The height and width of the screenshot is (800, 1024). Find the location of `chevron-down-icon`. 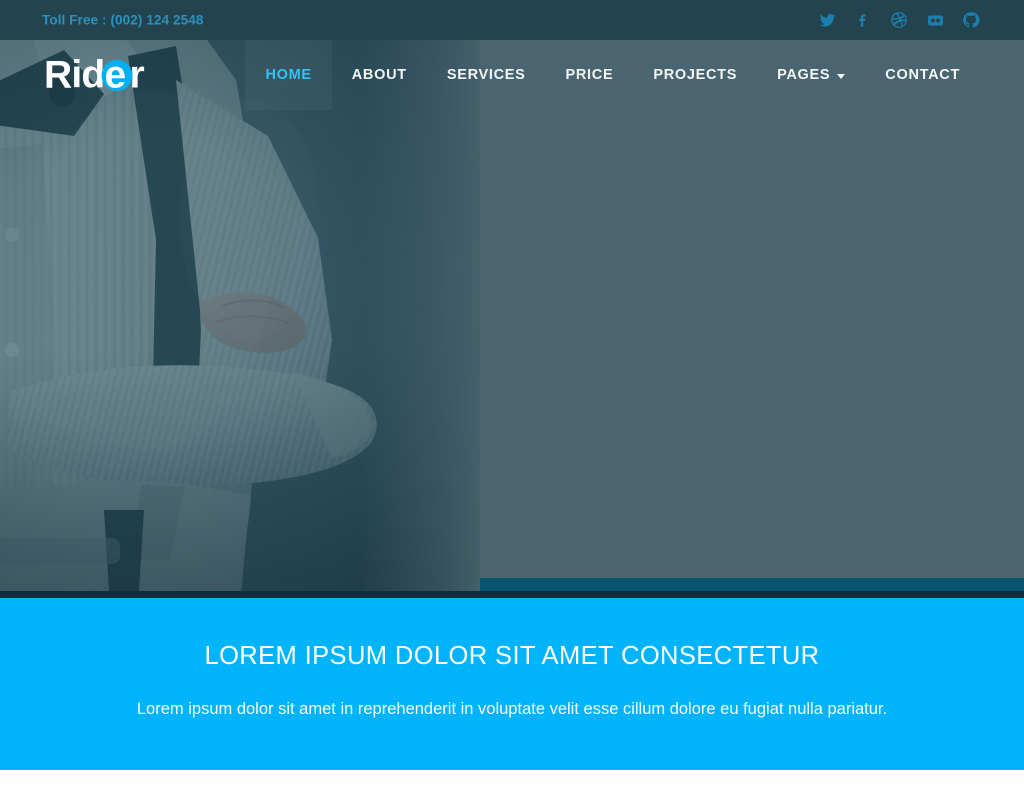

chevron-down-icon is located at coordinates (841, 76).